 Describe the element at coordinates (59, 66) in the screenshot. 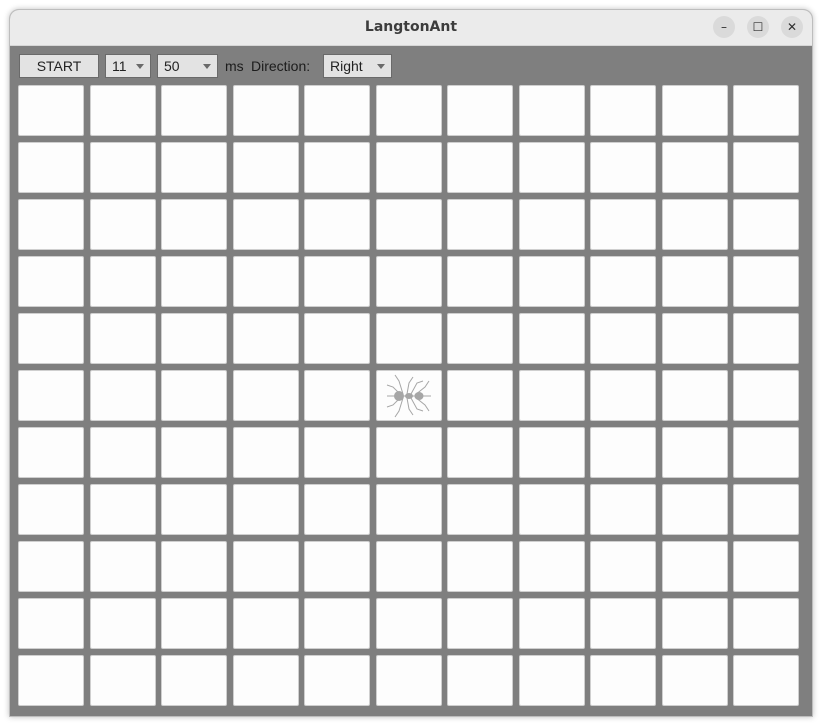

I see `start-button: START` at that location.